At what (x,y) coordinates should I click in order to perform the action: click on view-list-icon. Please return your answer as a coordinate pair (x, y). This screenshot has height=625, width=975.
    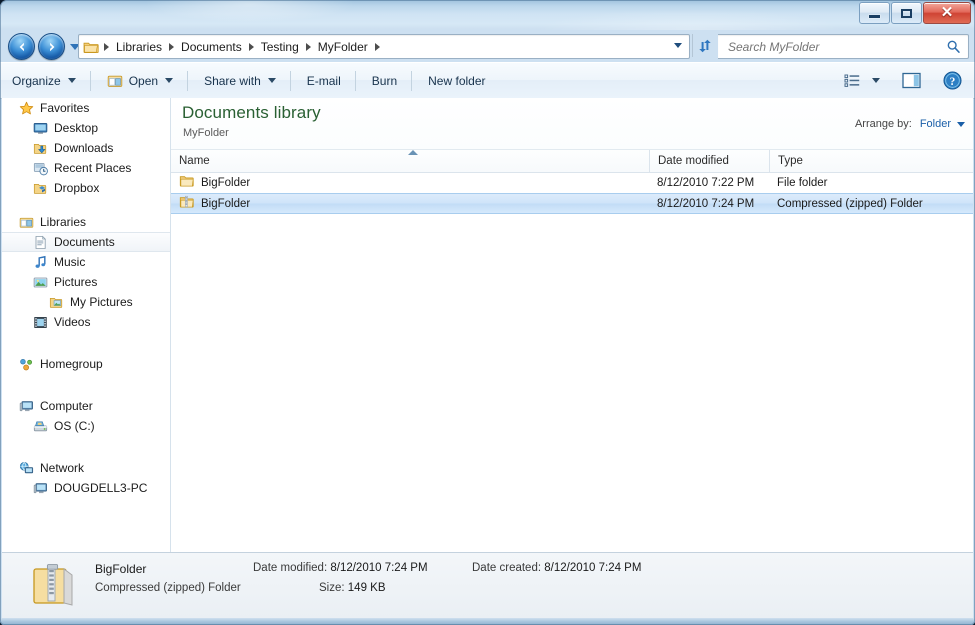
    Looking at the image, I should click on (851, 80).